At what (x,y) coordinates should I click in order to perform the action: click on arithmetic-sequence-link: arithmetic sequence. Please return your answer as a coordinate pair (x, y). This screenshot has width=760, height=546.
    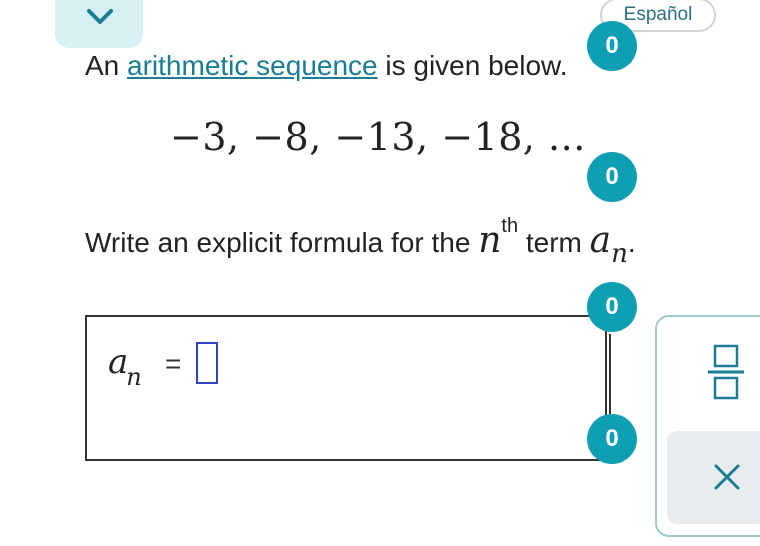
    Looking at the image, I should click on (252, 65).